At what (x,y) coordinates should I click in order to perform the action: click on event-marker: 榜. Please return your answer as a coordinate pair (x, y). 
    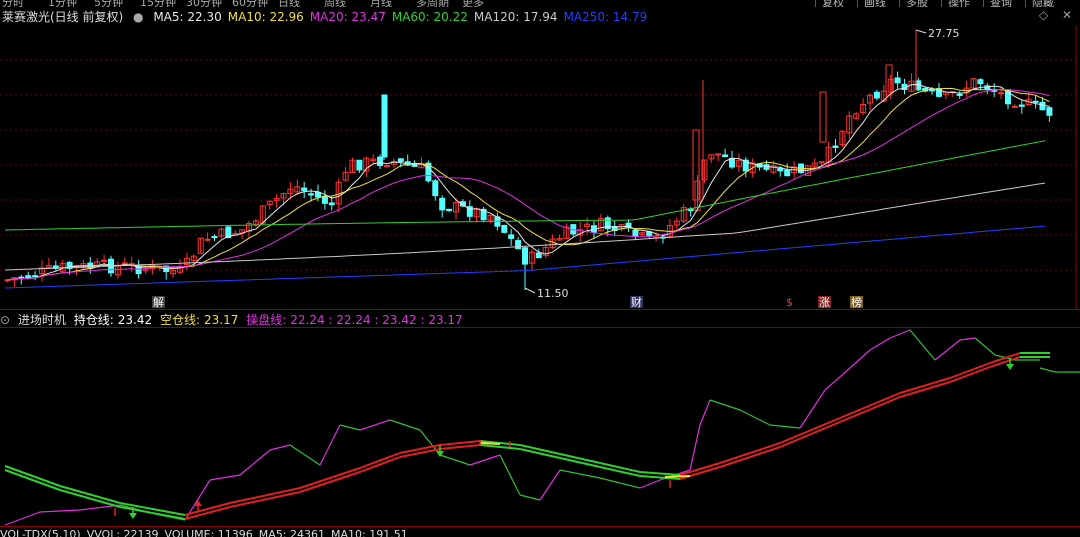
    Looking at the image, I should click on (856, 302).